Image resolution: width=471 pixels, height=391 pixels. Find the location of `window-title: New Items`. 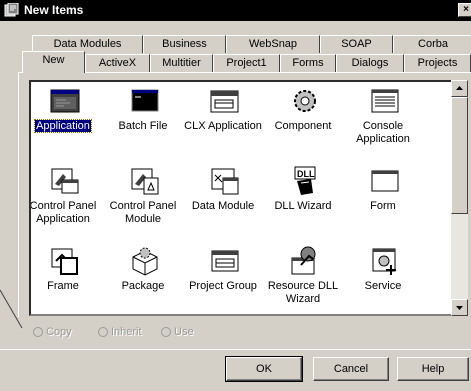

window-title: New Items is located at coordinates (54, 10).